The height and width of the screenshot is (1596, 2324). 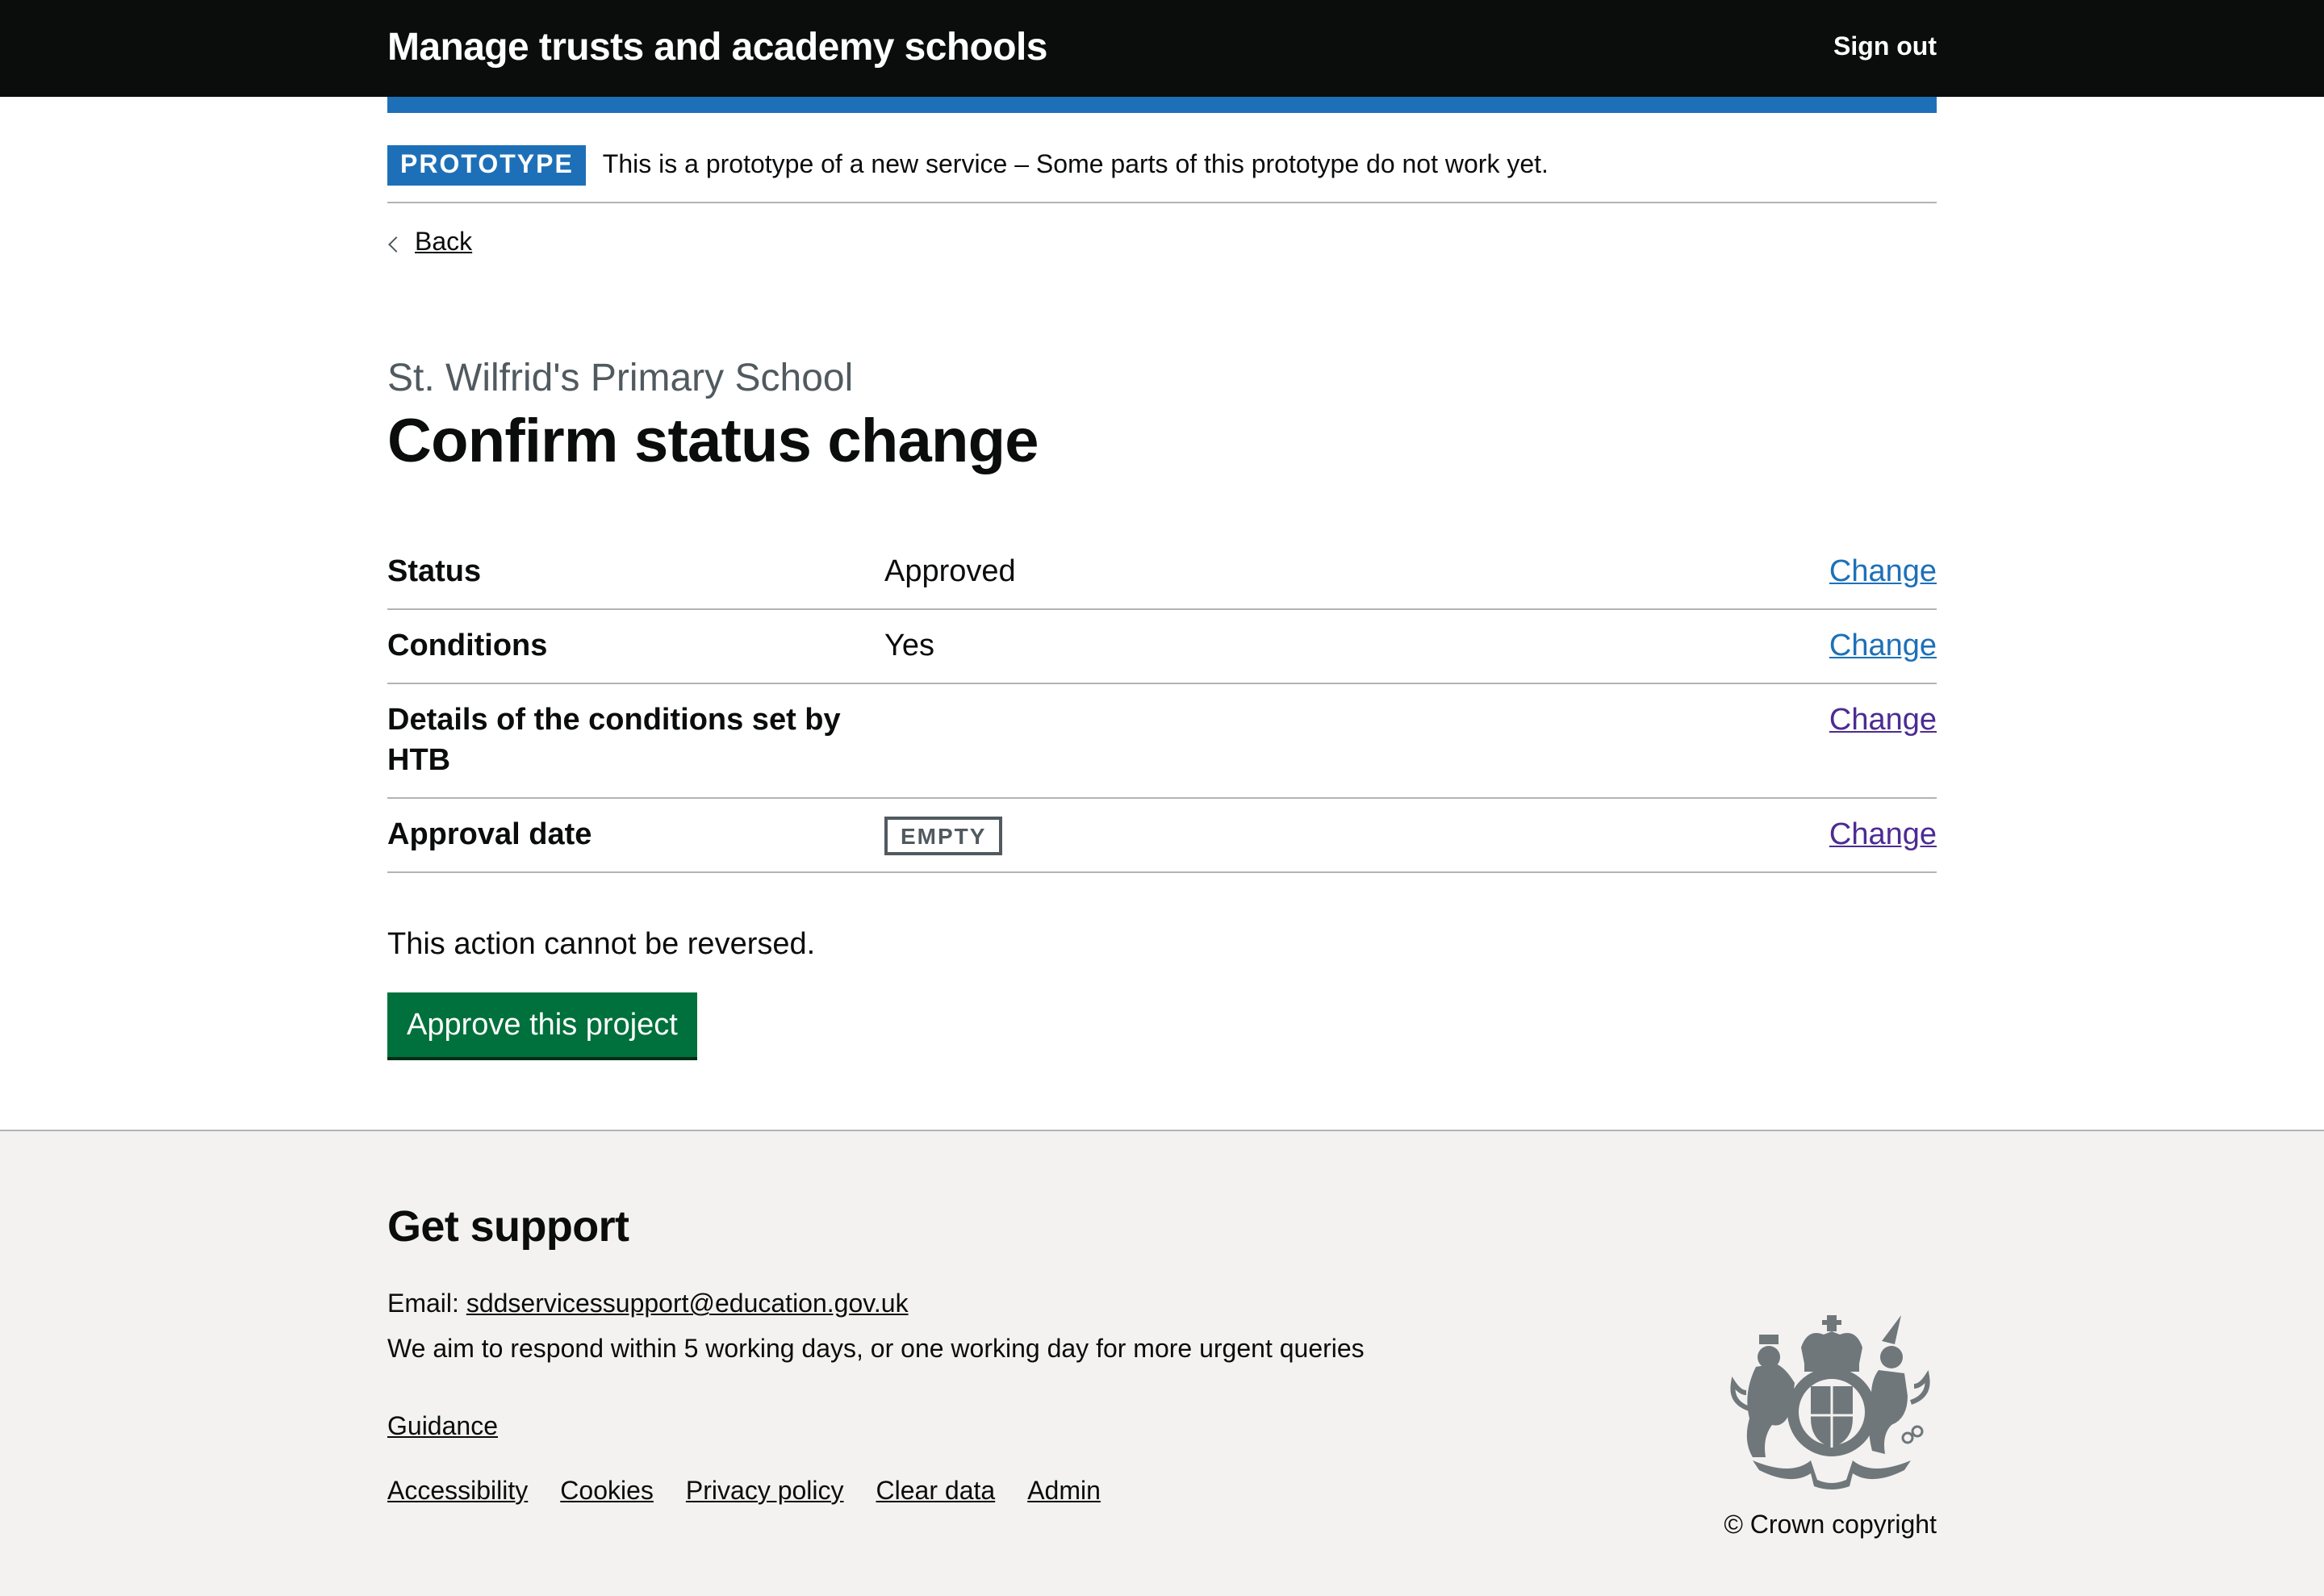 What do you see at coordinates (1883, 835) in the screenshot?
I see `change-approval-date-link: Change` at bounding box center [1883, 835].